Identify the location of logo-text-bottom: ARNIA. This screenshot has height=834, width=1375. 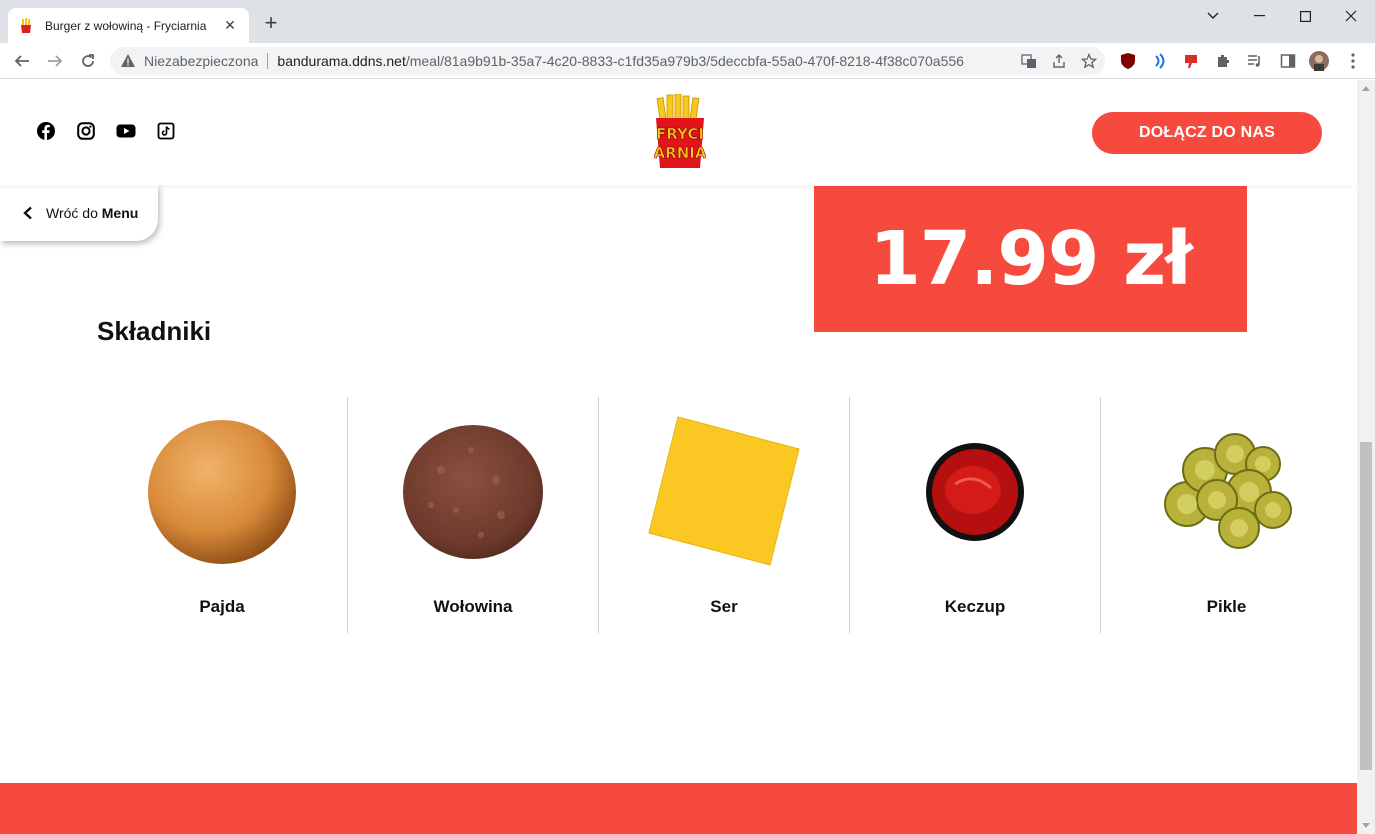
(680, 153).